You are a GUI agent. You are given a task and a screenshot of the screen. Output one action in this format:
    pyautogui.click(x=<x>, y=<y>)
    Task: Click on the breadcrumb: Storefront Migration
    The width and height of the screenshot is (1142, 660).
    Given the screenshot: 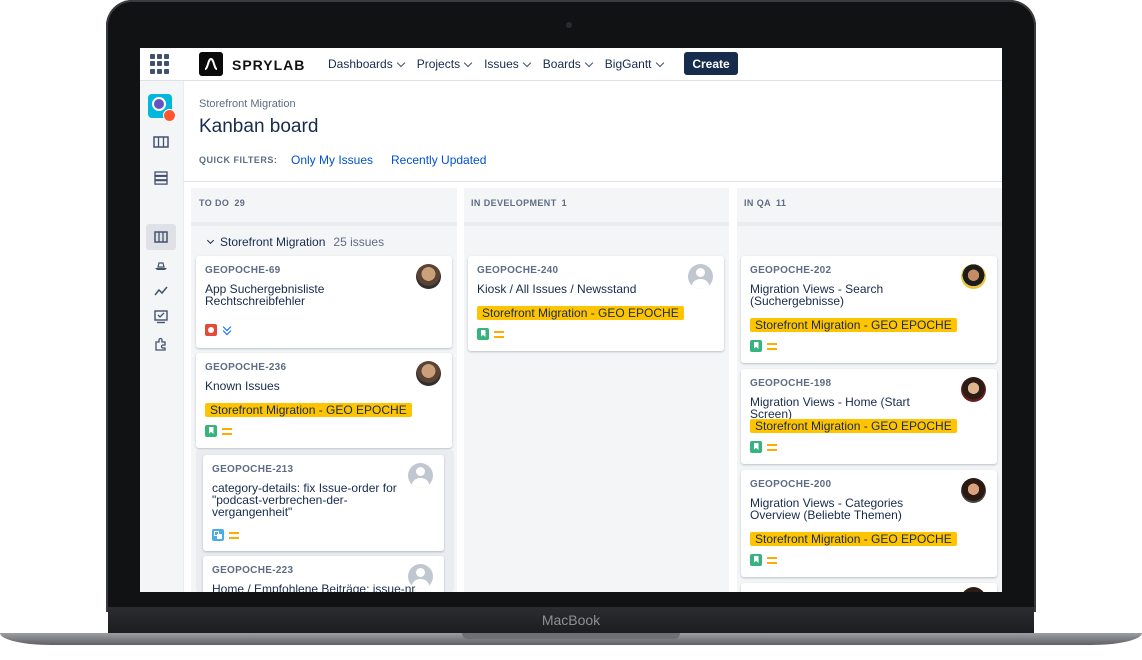 What is the action you would take?
    pyautogui.click(x=247, y=104)
    